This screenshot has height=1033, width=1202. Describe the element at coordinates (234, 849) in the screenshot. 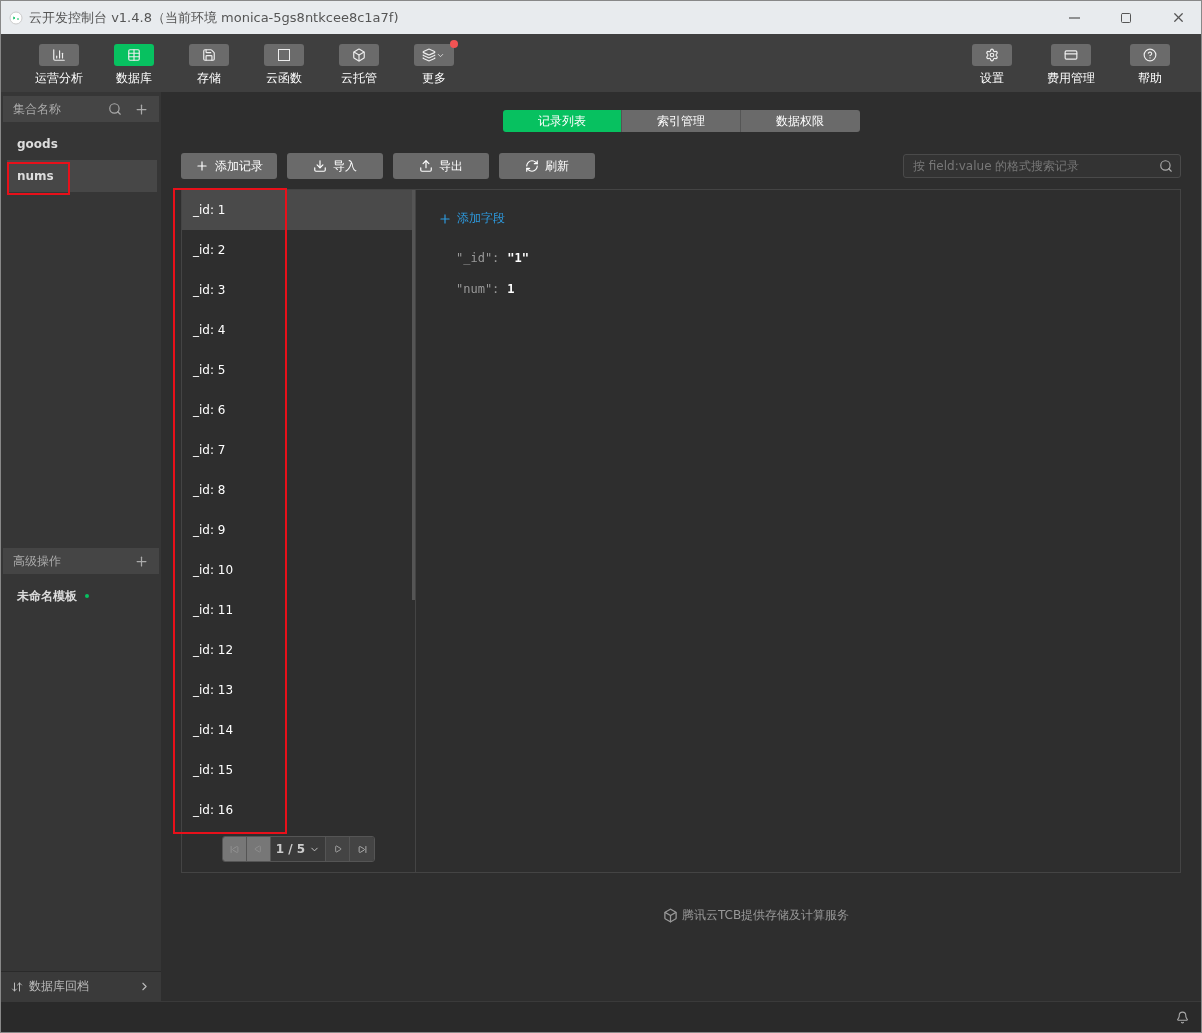

I see `first-page-icon` at that location.